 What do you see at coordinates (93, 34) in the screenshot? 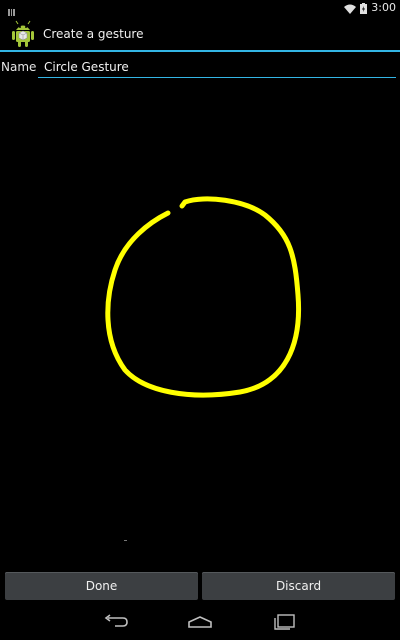
I see `page-title: Create a gesture` at bounding box center [93, 34].